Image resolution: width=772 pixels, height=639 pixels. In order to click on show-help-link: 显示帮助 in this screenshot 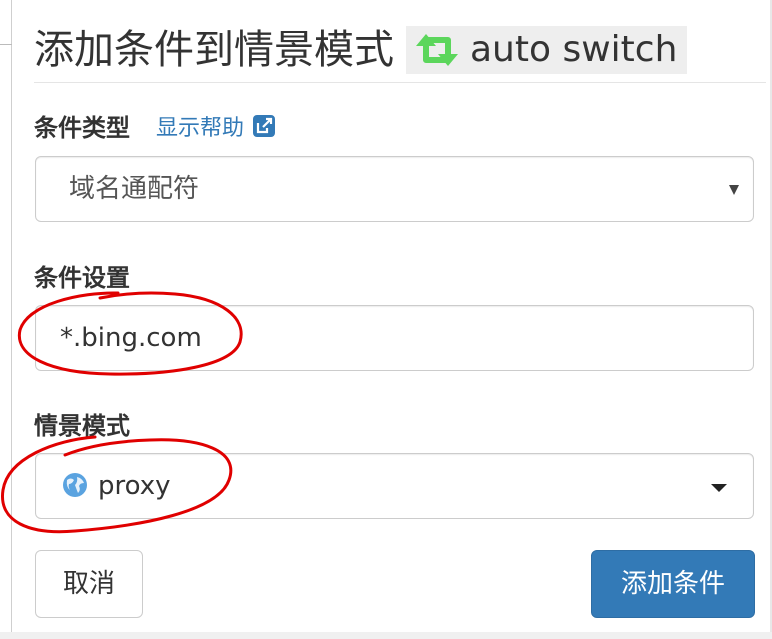, I will do `click(216, 126)`.